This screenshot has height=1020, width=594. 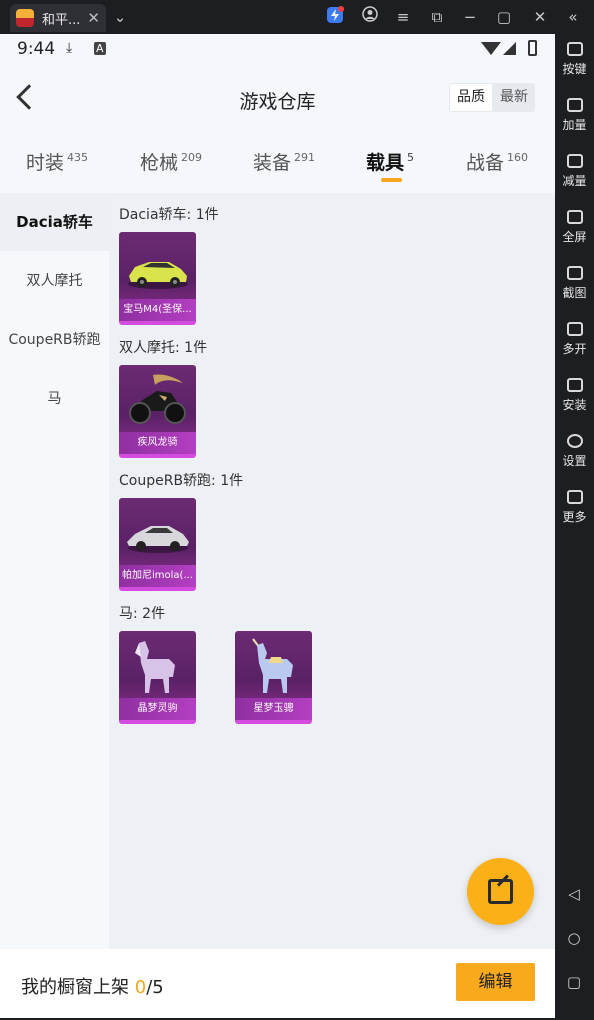 What do you see at coordinates (120, 17) in the screenshot?
I see `chevron-down-icon: ⌄` at bounding box center [120, 17].